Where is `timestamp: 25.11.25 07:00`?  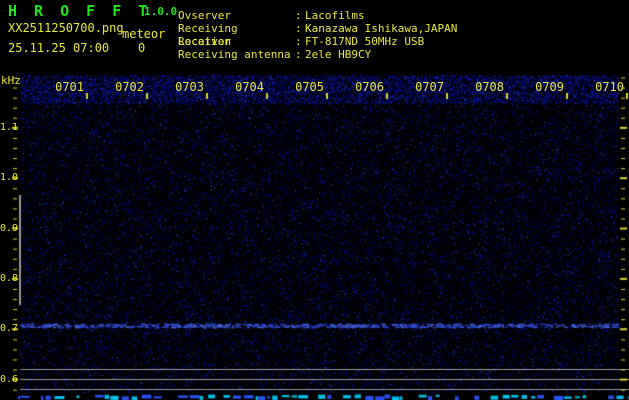 timestamp: 25.11.25 07:00 is located at coordinates (59, 48).